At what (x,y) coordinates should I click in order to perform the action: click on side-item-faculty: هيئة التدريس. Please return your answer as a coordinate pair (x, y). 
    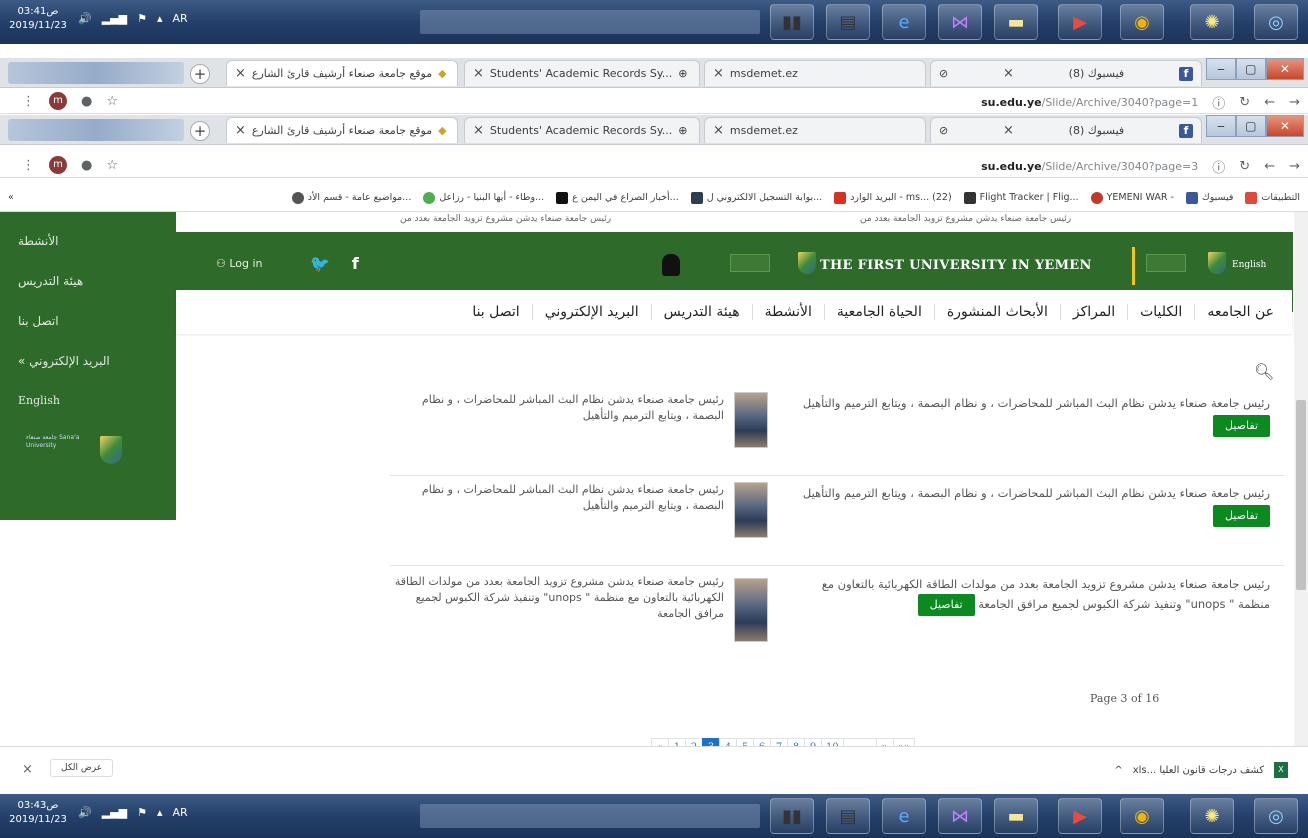
    Looking at the image, I should click on (50, 281).